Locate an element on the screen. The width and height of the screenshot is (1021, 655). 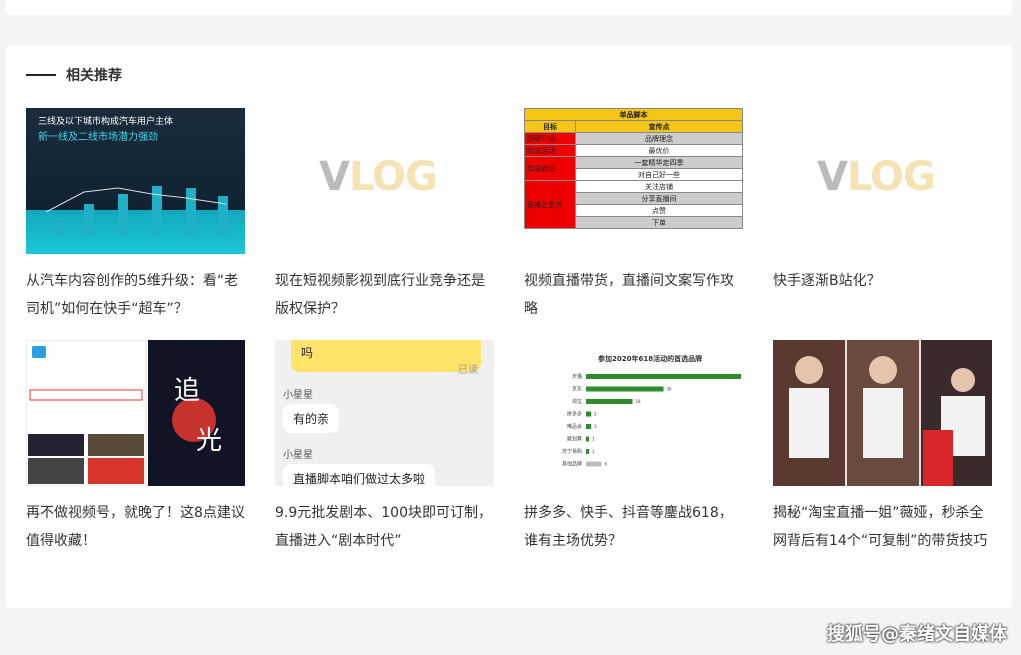
chat-bubble: 有的亲 is located at coordinates (311, 418).